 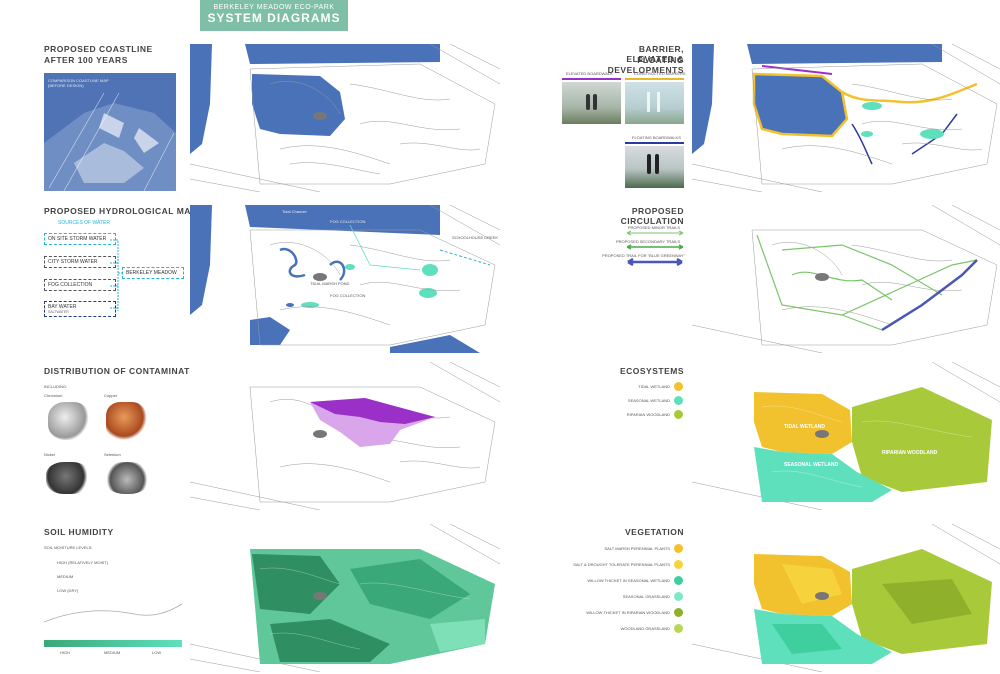 What do you see at coordinates (648, 414) in the screenshot?
I see `eco-item-riparian: RIPARIAN WOODLAND` at bounding box center [648, 414].